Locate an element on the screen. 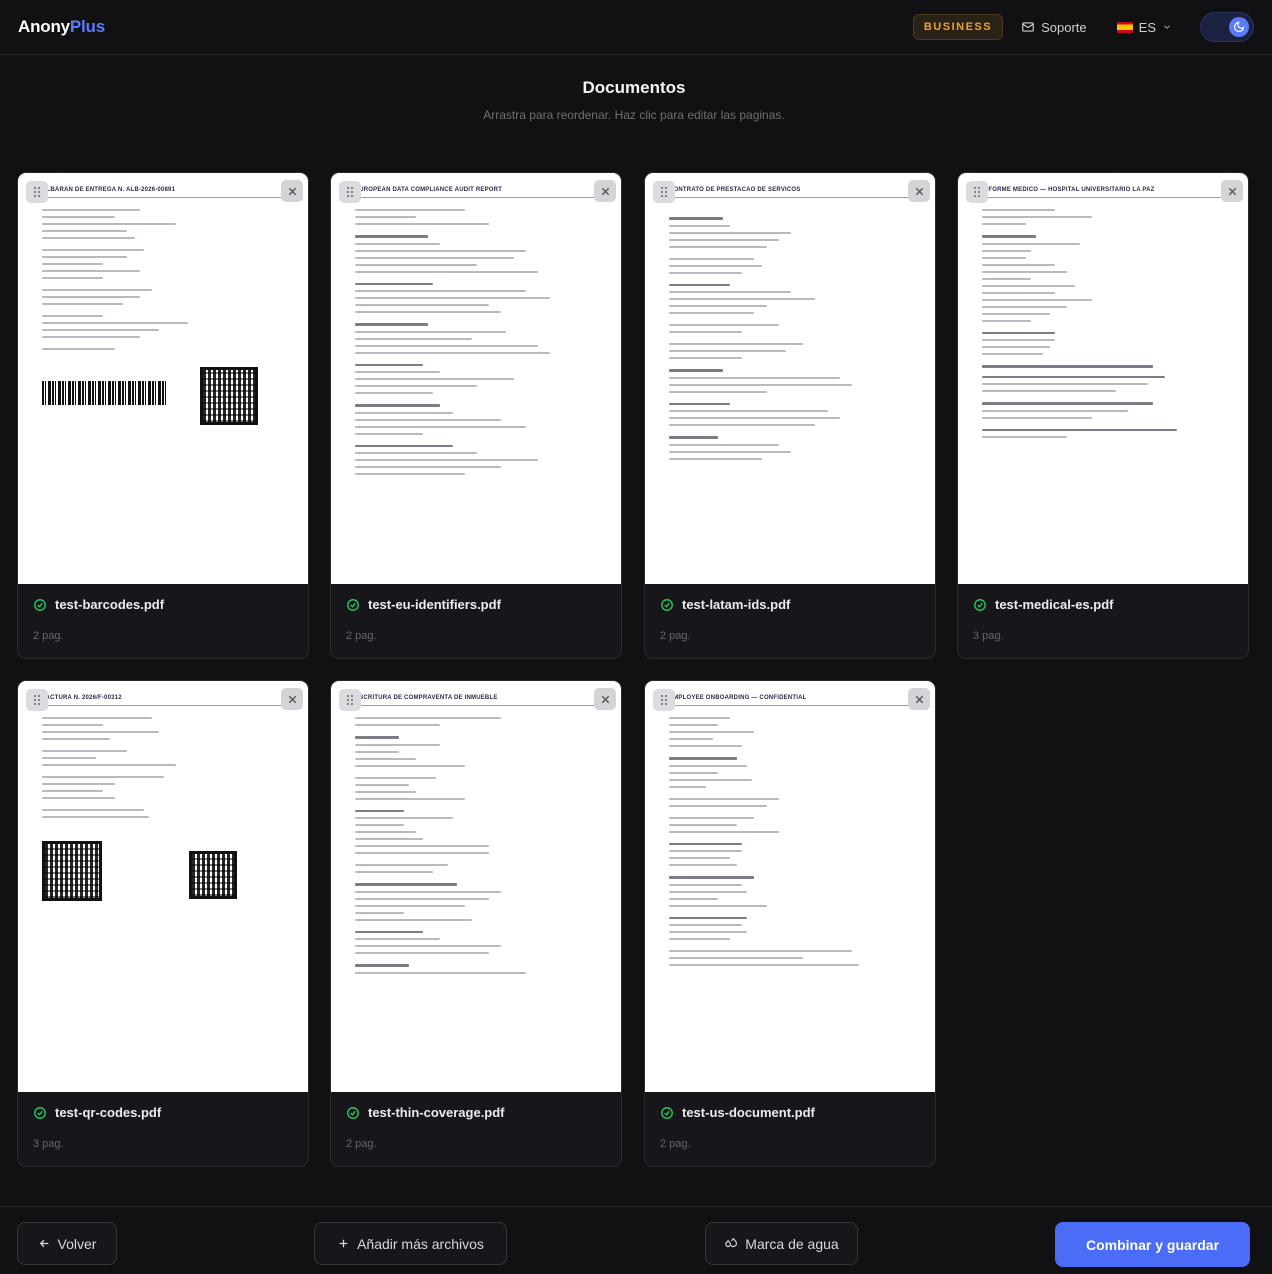  top-bar: AnonyPlus BUSINESS Soporte ES is located at coordinates (636, 27).